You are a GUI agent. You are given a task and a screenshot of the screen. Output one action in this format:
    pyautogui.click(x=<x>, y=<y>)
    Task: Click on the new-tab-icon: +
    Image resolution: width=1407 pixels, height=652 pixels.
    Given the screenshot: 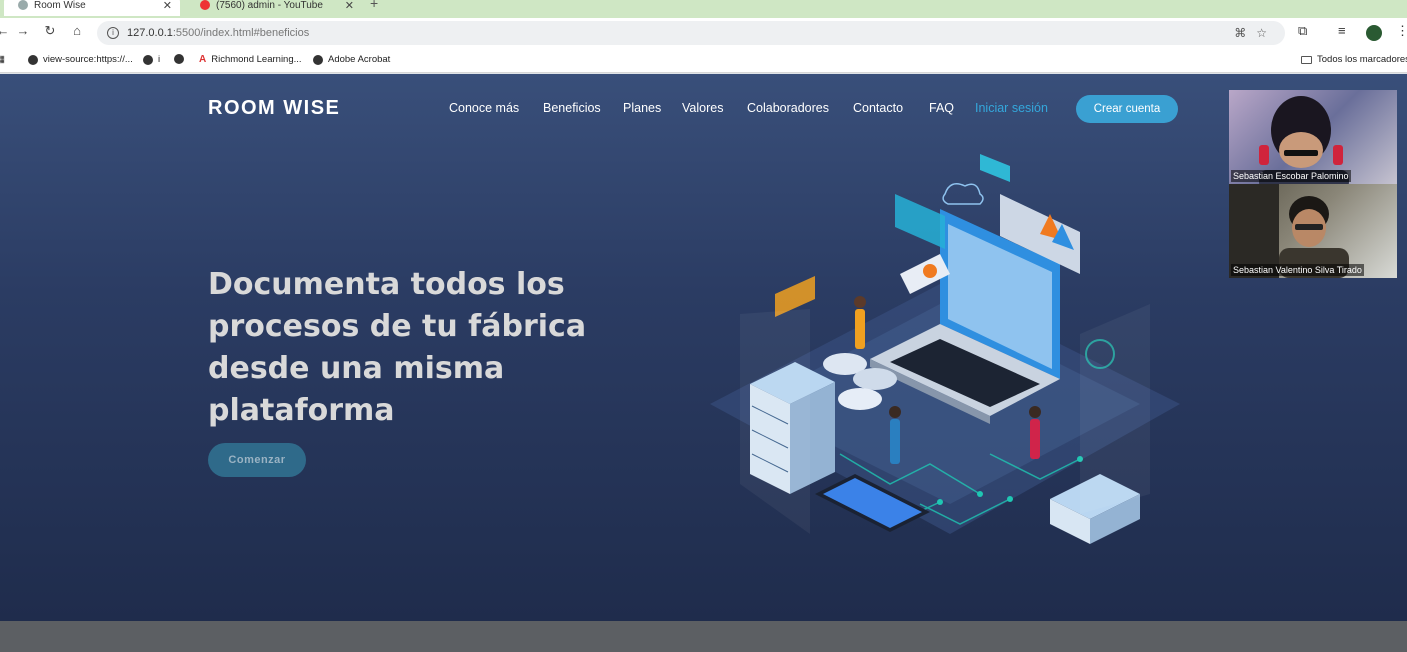 What is the action you would take?
    pyautogui.click(x=374, y=5)
    